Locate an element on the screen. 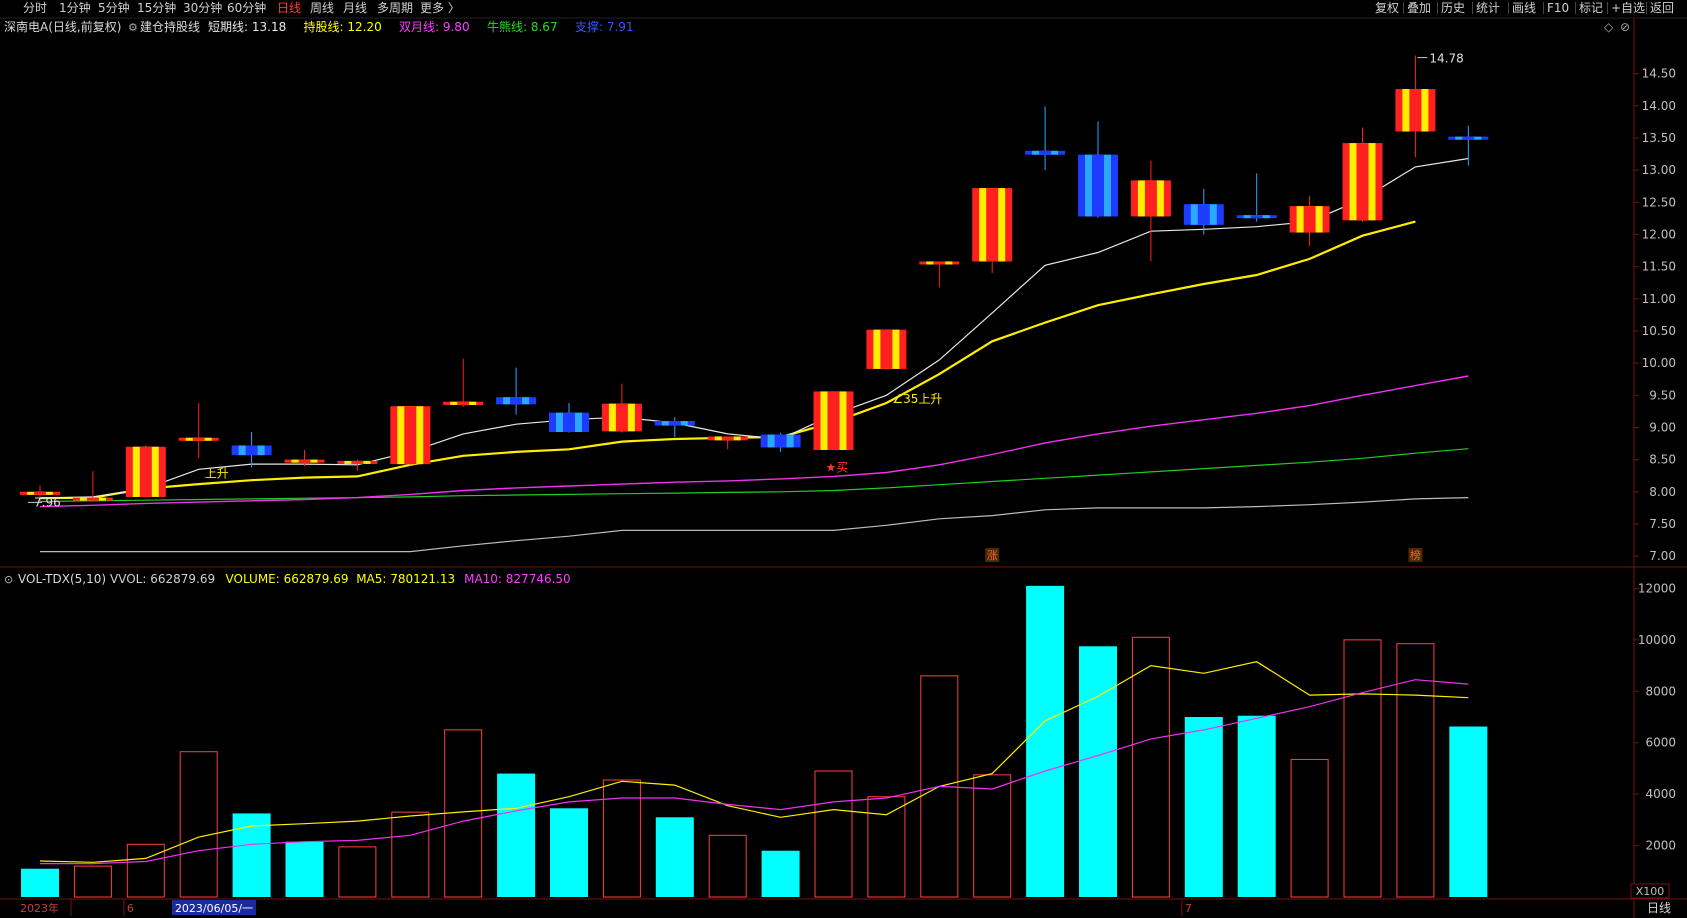 This screenshot has height=918, width=1687. price-tick-label: 9.00 is located at coordinates (1662, 427).